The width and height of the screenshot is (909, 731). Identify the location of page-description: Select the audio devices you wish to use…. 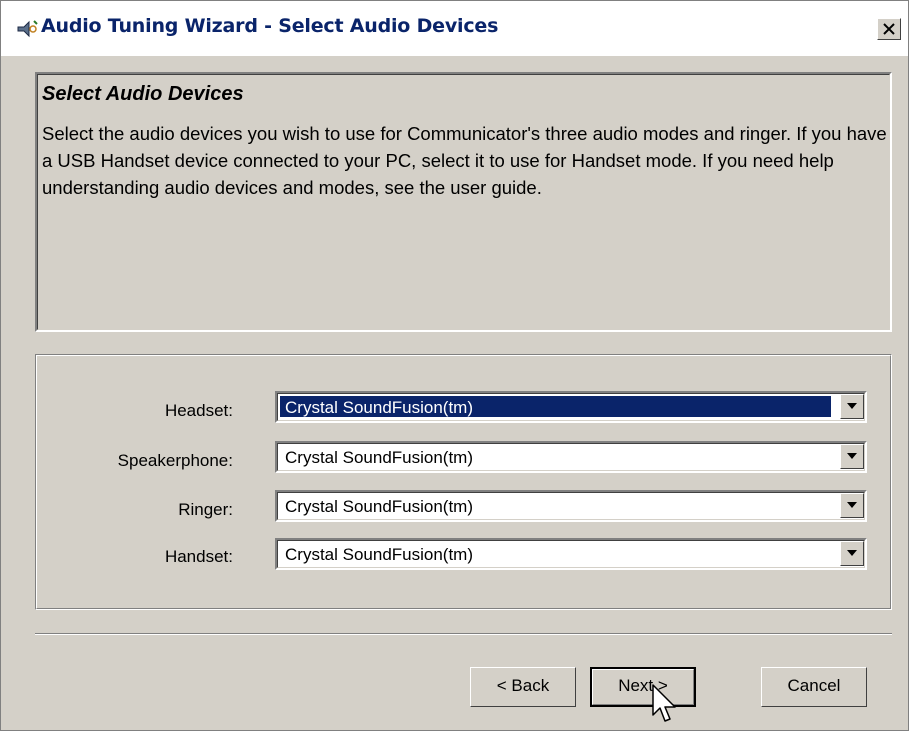
(464, 160).